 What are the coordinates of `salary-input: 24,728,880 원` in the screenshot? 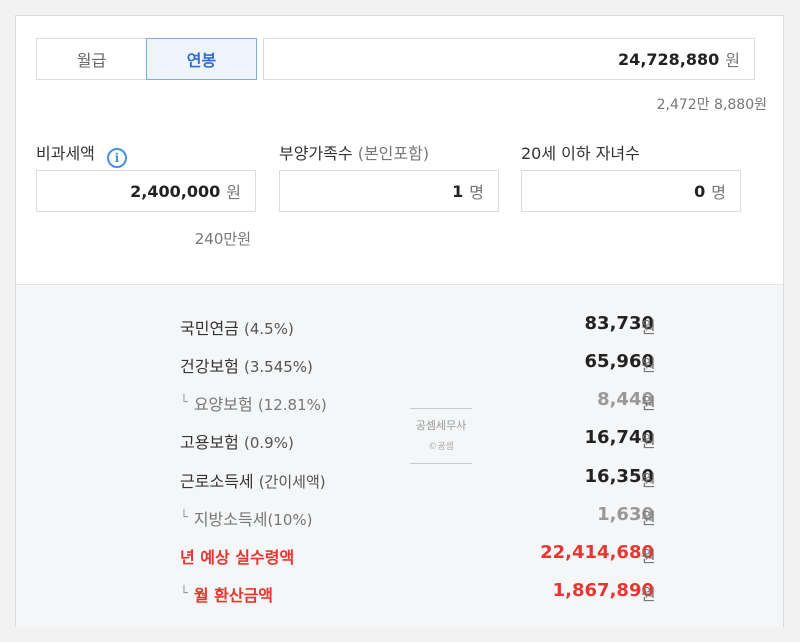 It's located at (509, 59).